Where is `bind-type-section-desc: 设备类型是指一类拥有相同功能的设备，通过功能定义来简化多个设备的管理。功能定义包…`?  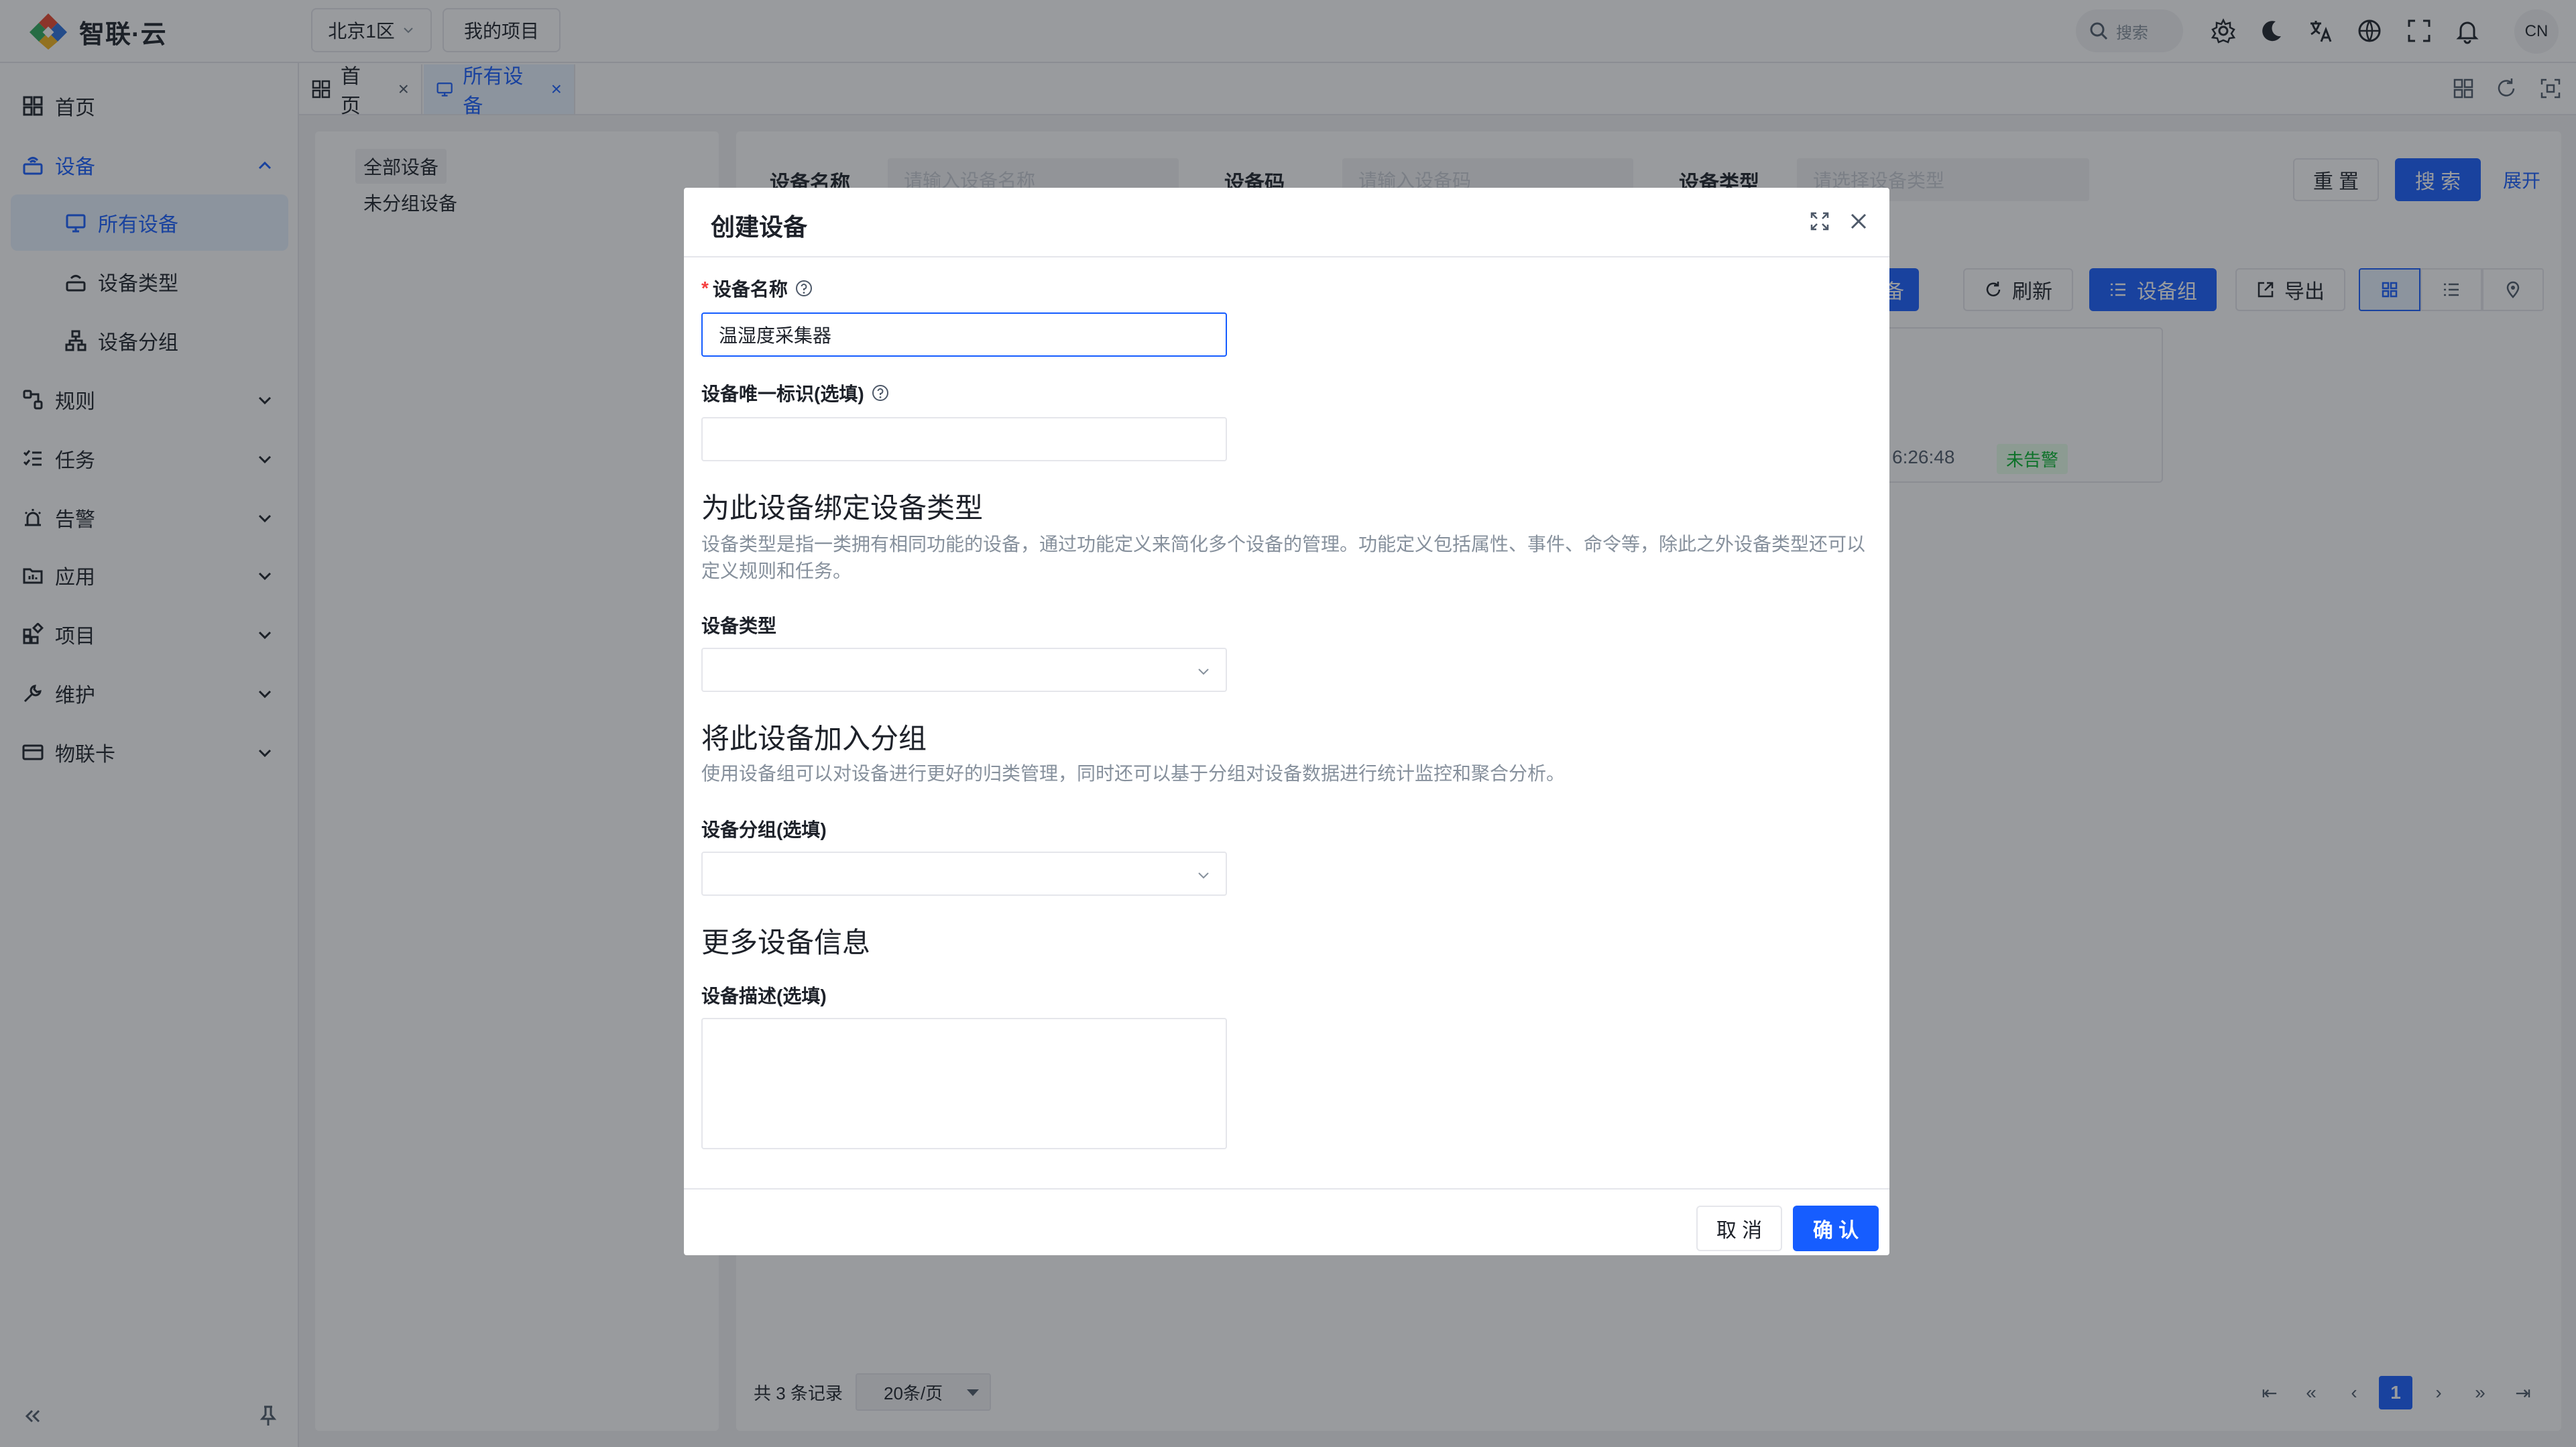 bind-type-section-desc: 设备类型是指一类拥有相同功能的设备，通过功能定义来简化多个设备的管理。功能定义包… is located at coordinates (1283, 557).